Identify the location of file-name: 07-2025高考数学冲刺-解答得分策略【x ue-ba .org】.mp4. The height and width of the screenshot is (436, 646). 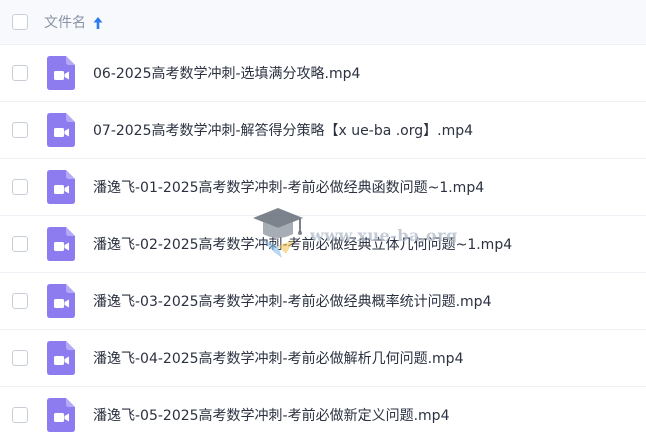
(283, 130).